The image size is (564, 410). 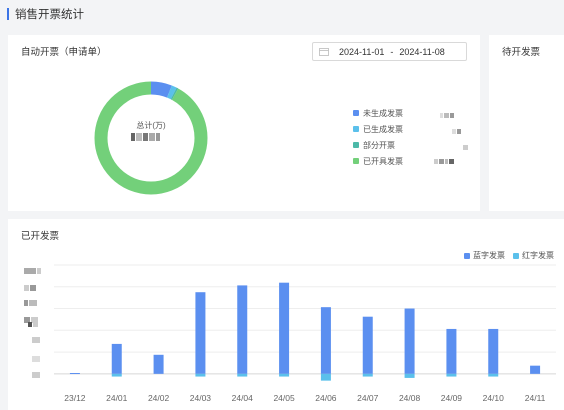 What do you see at coordinates (383, 161) in the screenshot?
I see `legend-label: 已开具发票` at bounding box center [383, 161].